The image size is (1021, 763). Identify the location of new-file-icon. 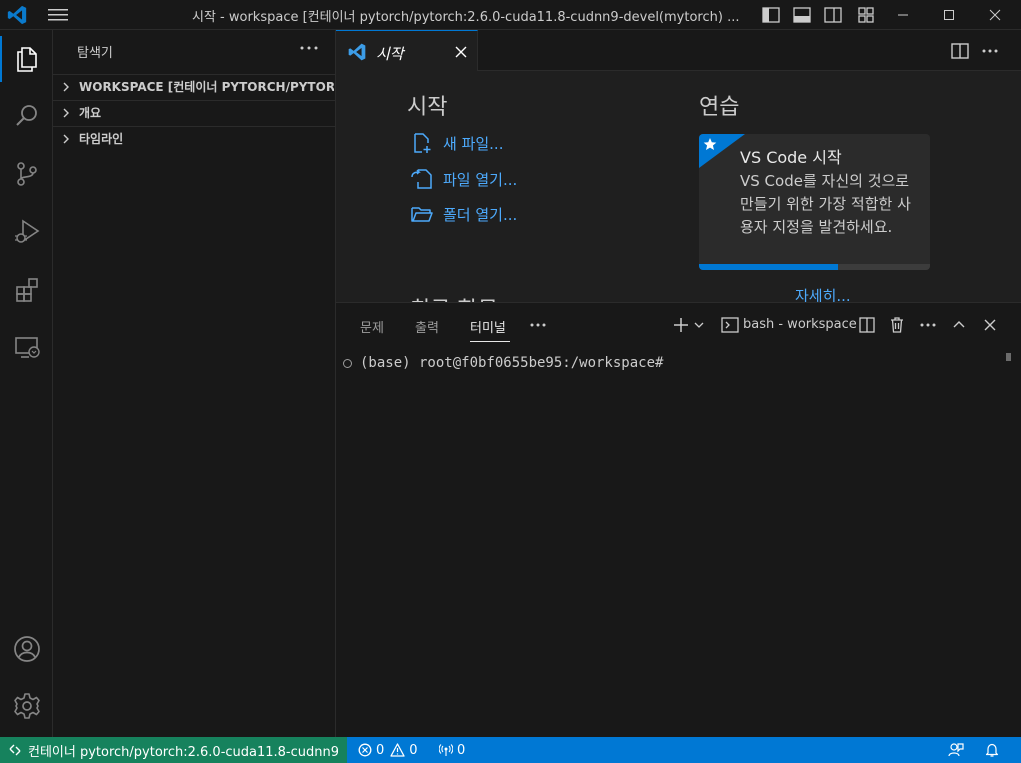
(422, 143).